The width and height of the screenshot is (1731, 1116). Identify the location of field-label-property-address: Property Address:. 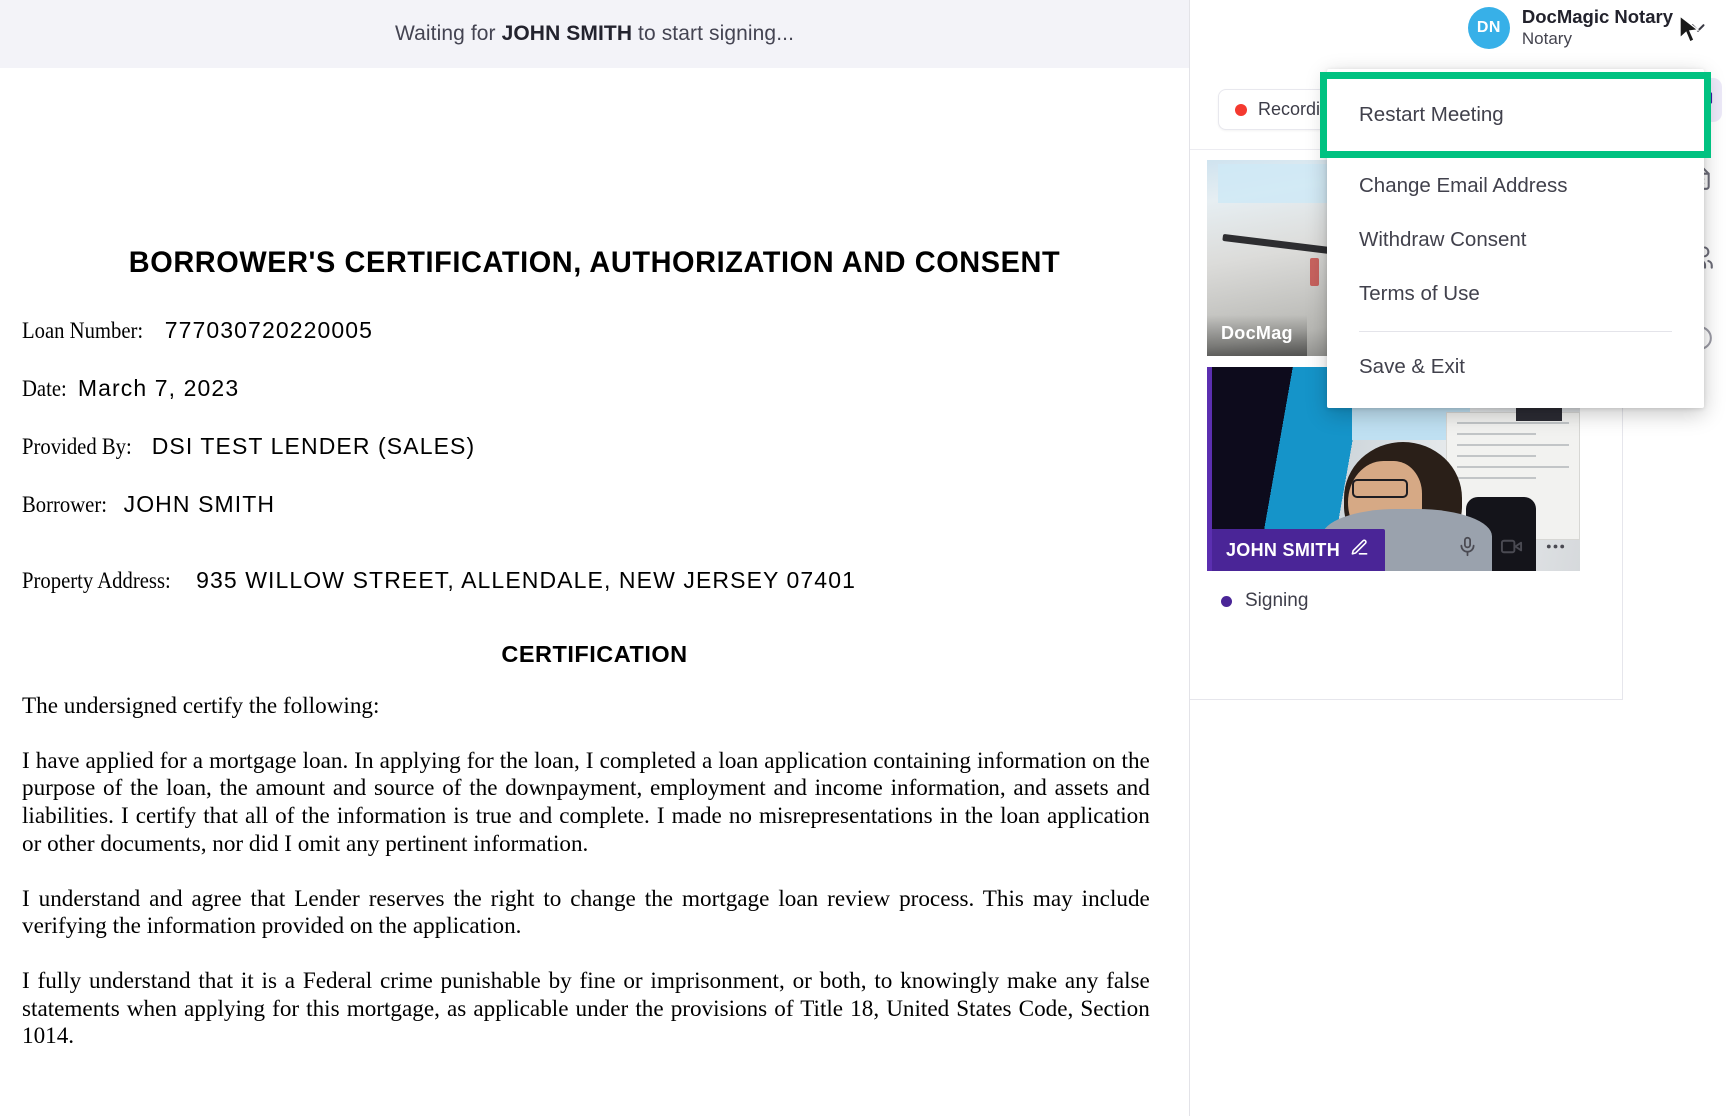
(96, 581).